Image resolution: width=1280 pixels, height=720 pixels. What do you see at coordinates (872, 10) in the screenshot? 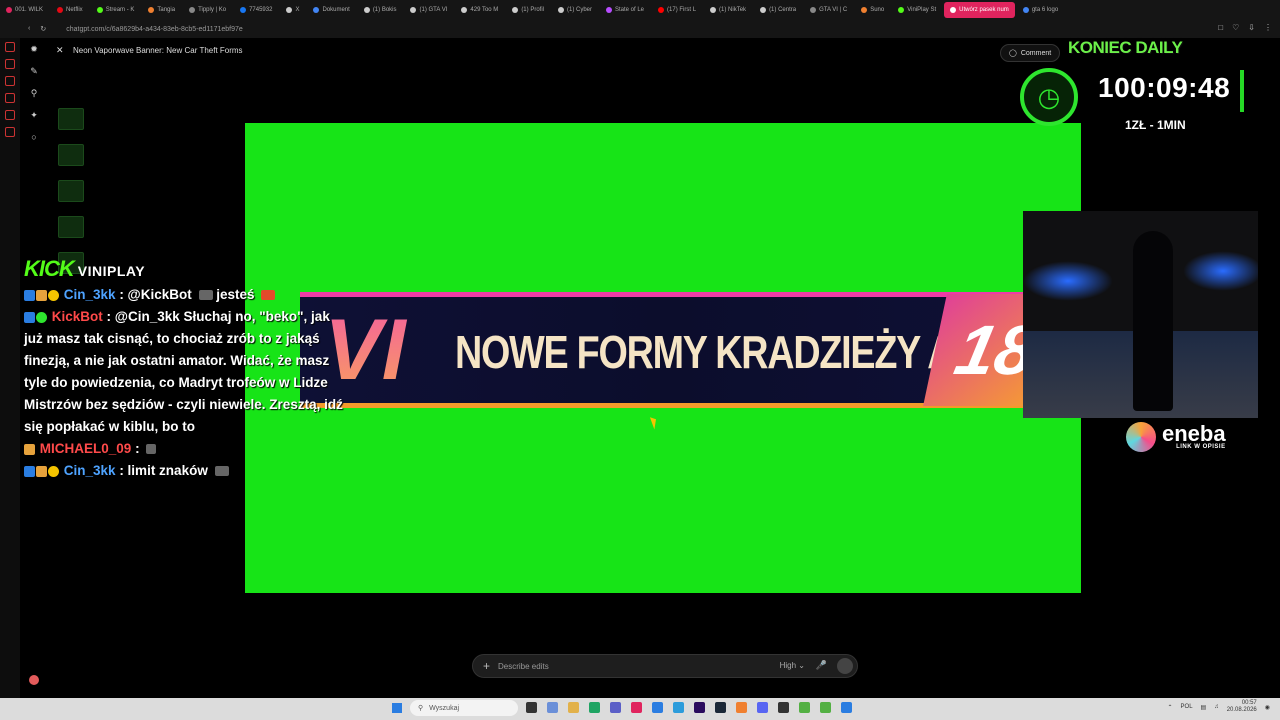
I see `browser-tab: Suno` at bounding box center [872, 10].